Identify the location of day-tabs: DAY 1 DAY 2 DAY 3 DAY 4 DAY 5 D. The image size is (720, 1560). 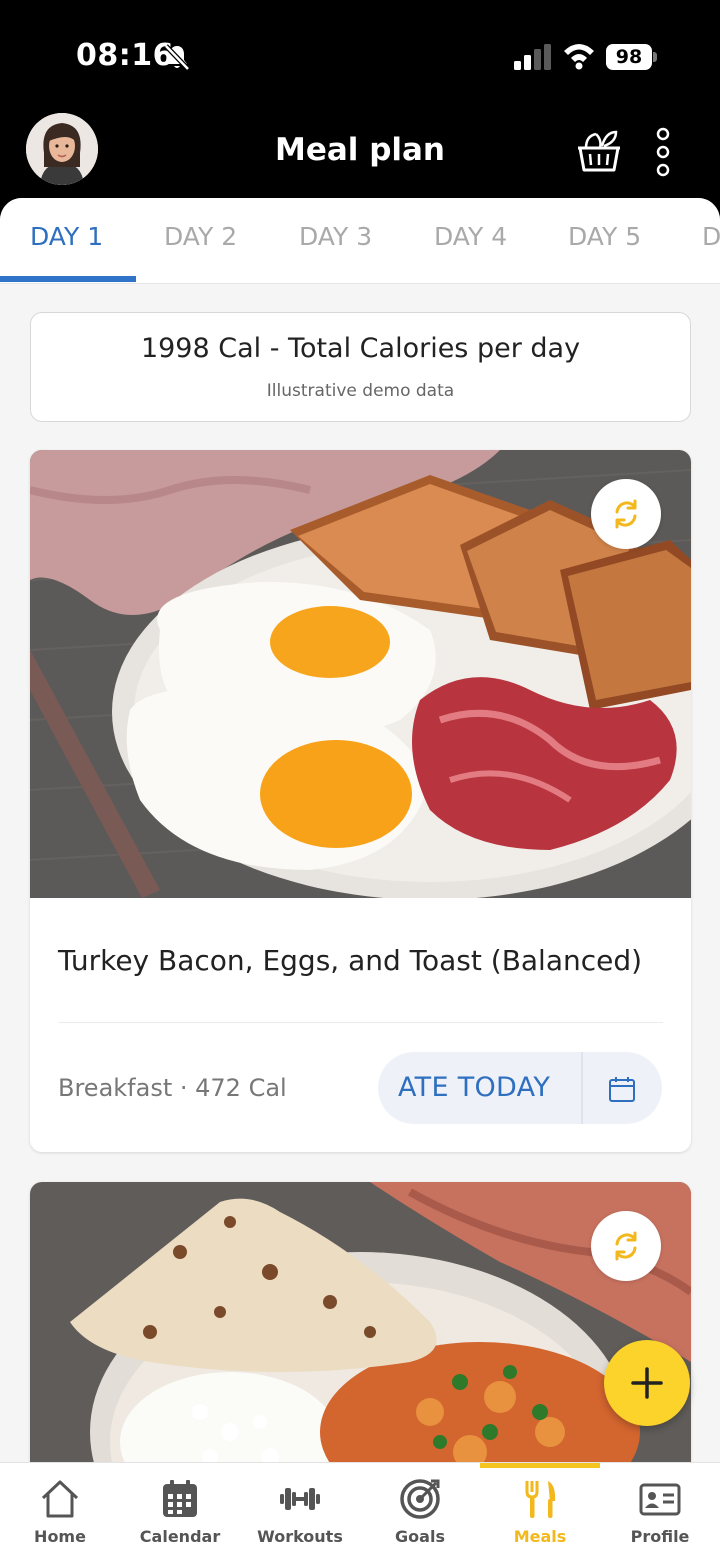
(360, 241).